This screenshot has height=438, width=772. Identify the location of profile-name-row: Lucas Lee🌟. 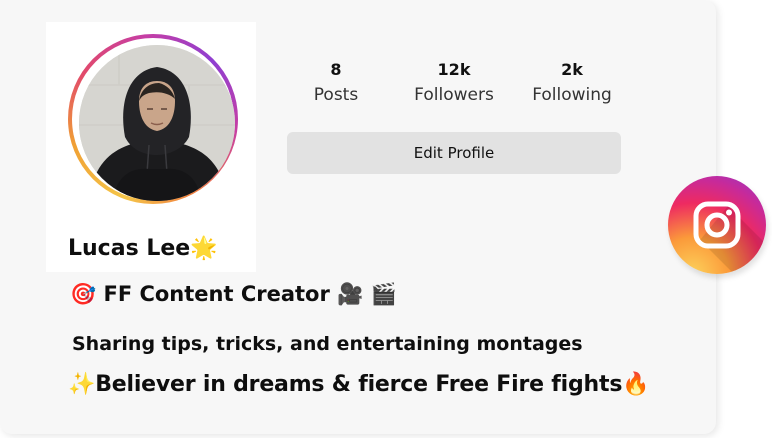
(143, 248).